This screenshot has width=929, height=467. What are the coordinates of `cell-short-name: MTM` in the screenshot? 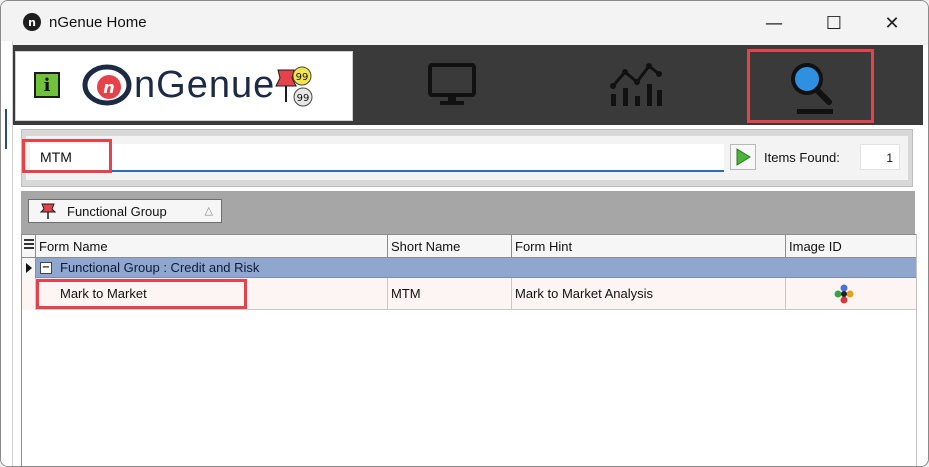 It's located at (450, 294).